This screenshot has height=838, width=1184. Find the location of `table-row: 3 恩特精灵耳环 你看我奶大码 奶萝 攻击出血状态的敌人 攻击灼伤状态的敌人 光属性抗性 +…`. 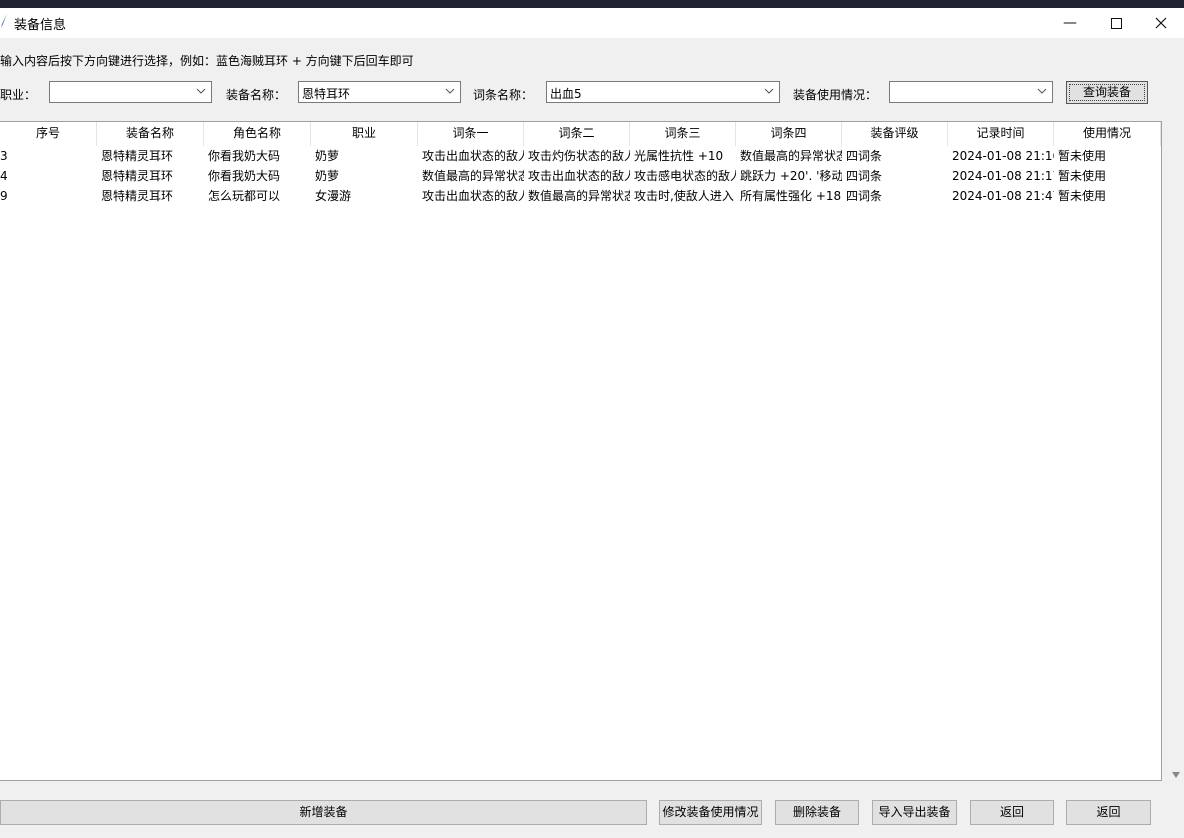

table-row: 3 恩特精灵耳环 你看我奶大码 奶萝 攻击出血状态的敌人 攻击灼伤状态的敌人 光属性抗性 +… is located at coordinates (580, 156).